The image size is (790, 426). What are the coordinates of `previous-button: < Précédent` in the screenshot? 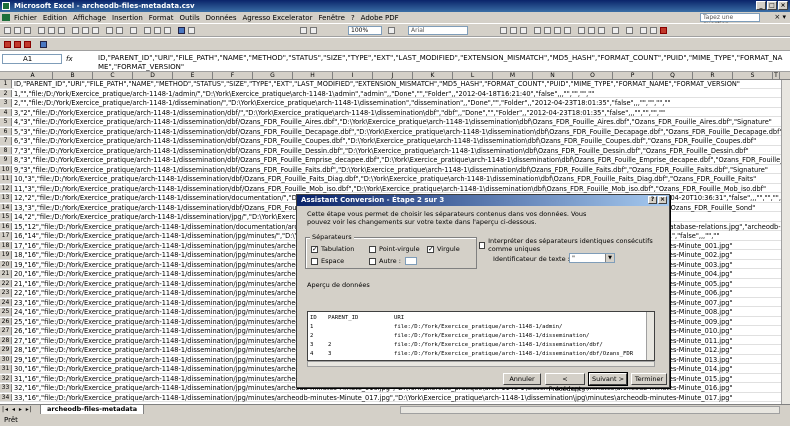 It's located at (565, 383).